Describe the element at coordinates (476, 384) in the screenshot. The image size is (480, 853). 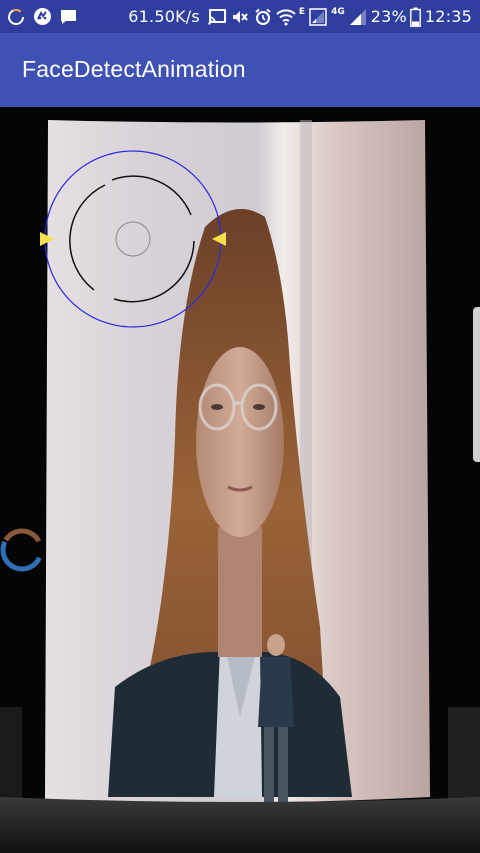
I see `side-scroll-handle` at that location.